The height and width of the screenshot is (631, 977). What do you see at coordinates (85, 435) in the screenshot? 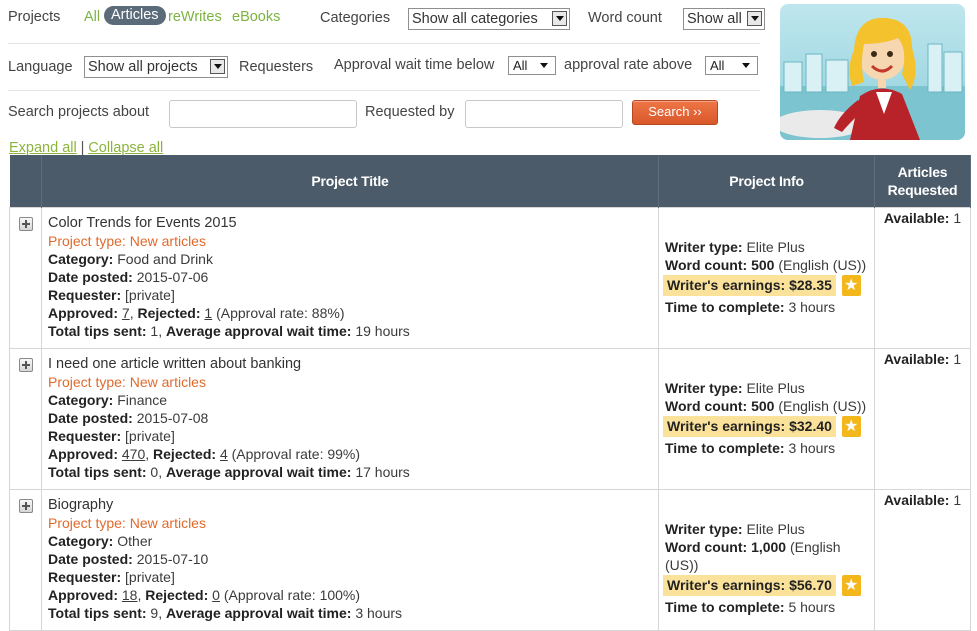
I see `requester-label: Requester:` at bounding box center [85, 435].